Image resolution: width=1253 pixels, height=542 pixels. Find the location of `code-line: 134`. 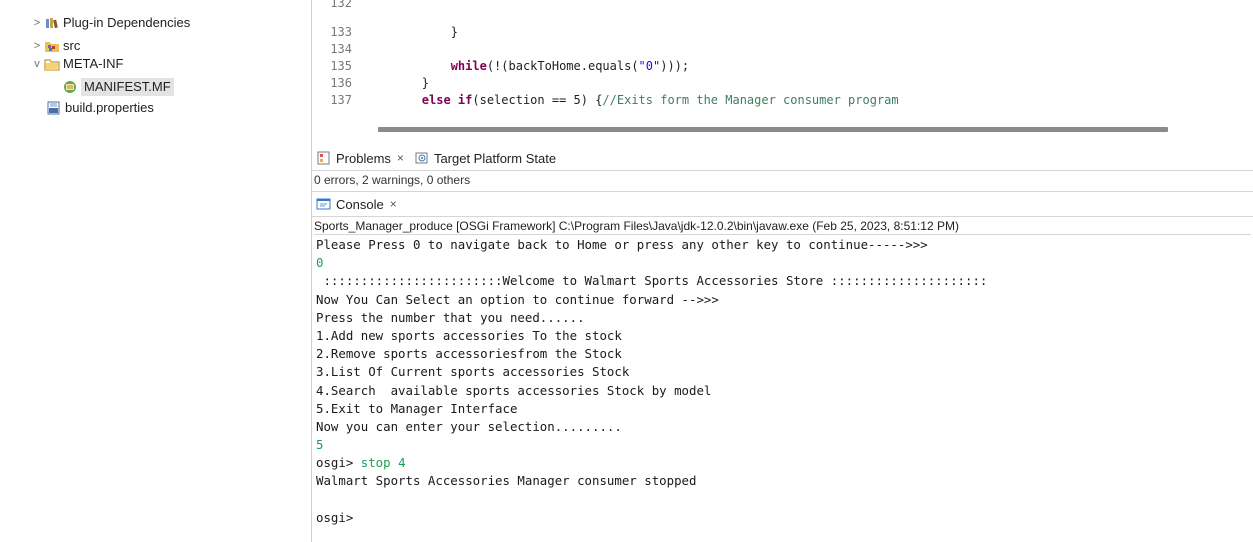

code-line: 134 is located at coordinates (338, 49).